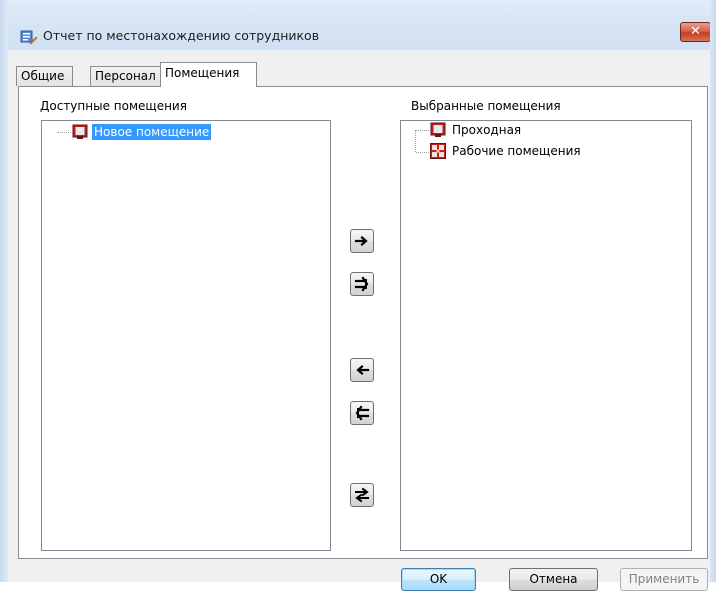  I want to click on cancel-button-label: Отмена, so click(553, 579).